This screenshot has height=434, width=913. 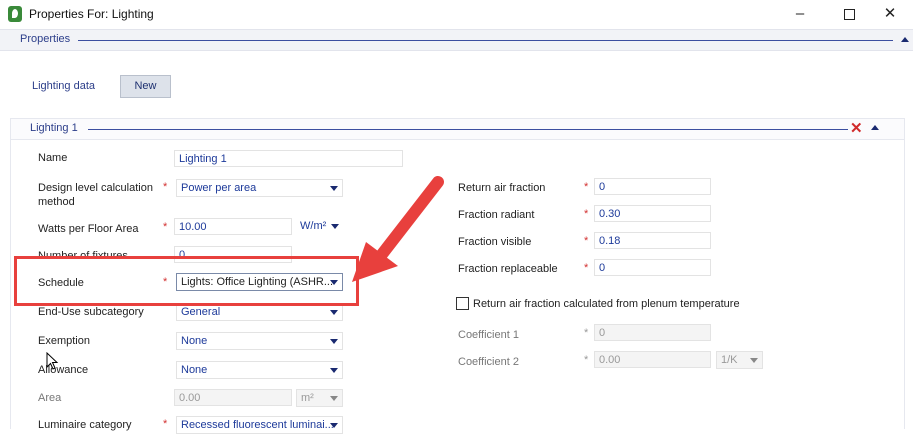 What do you see at coordinates (259, 341) in the screenshot?
I see `exemption-select: None` at bounding box center [259, 341].